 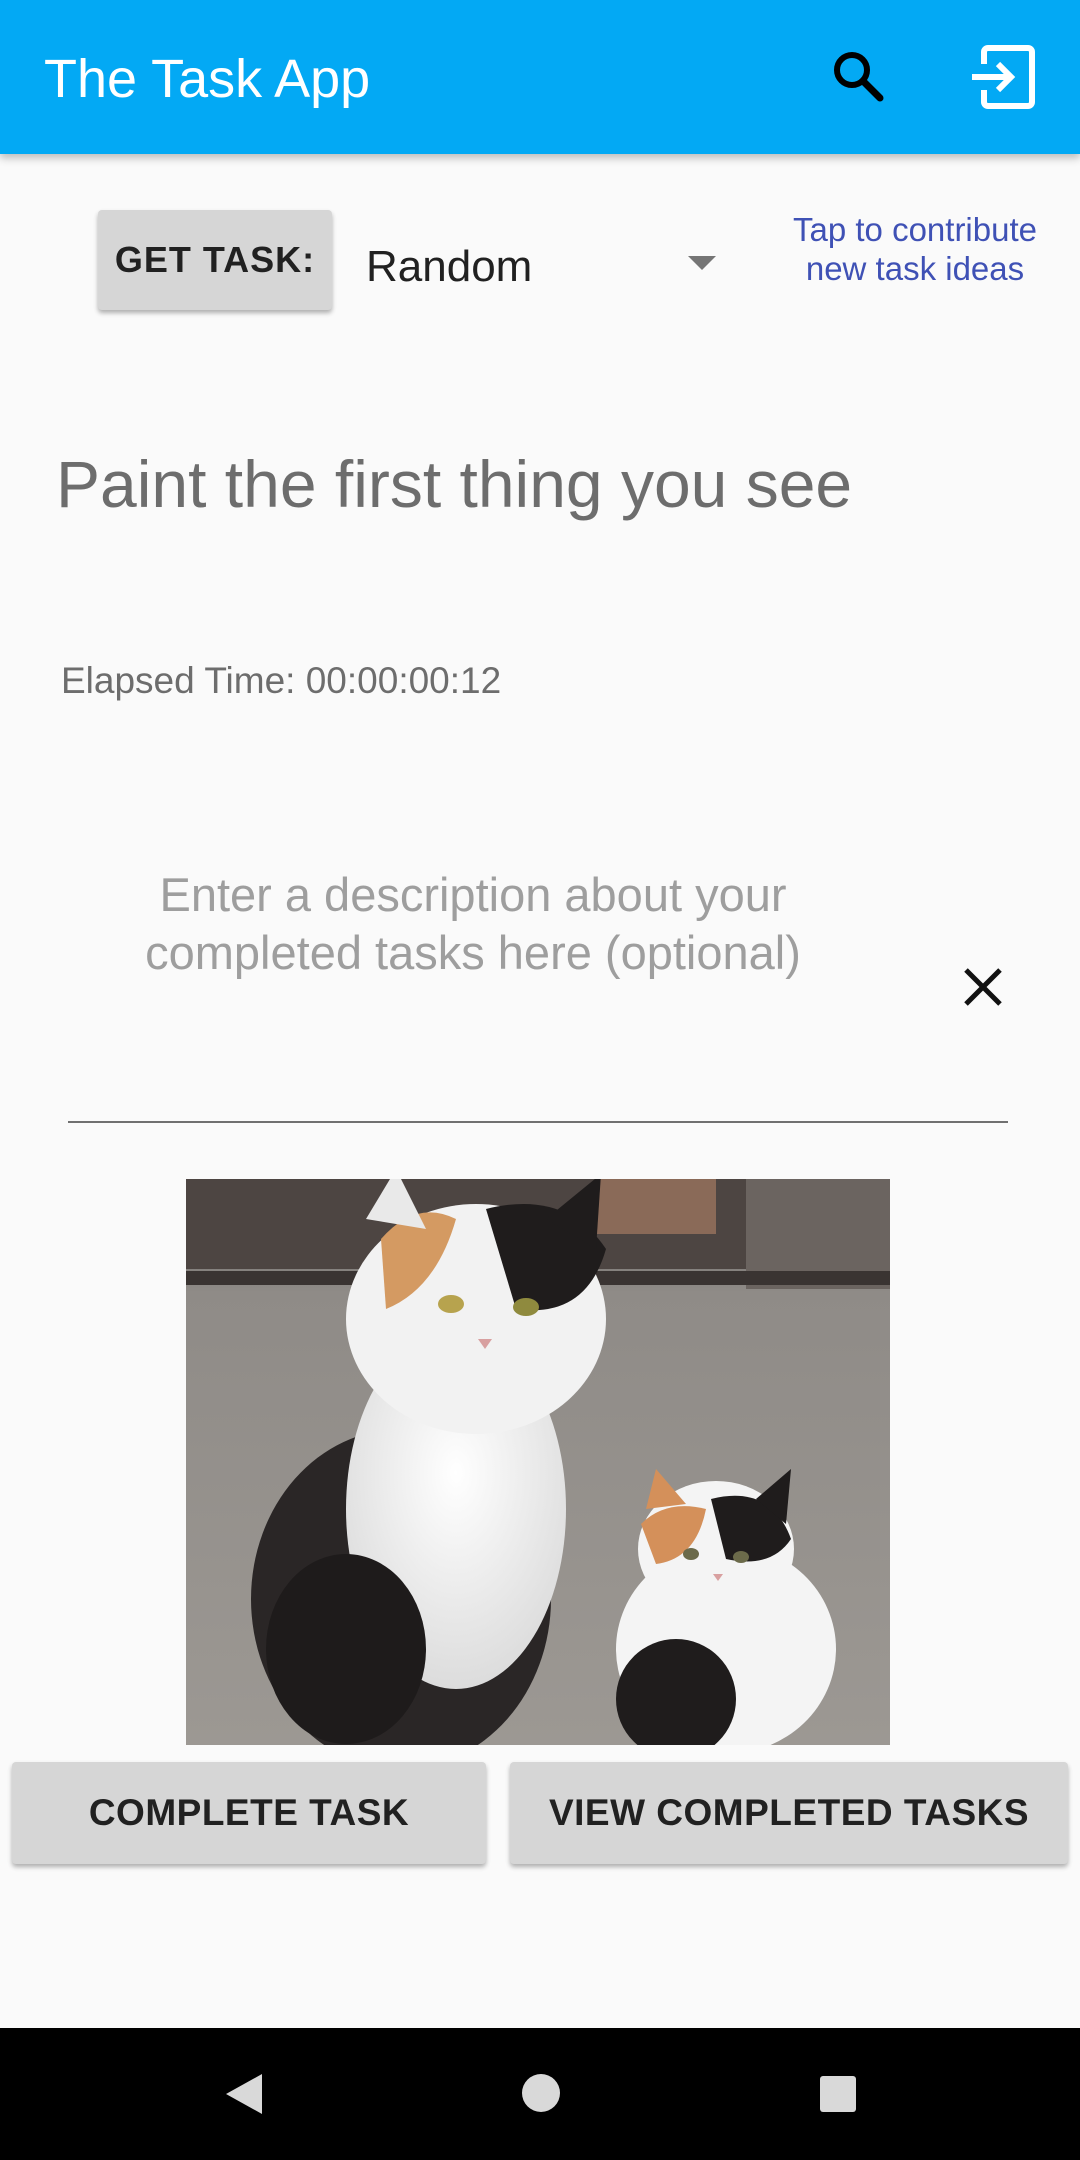 I want to click on elapsed-time: Elapsed Time: 00:00:00:12, so click(x=281, y=680).